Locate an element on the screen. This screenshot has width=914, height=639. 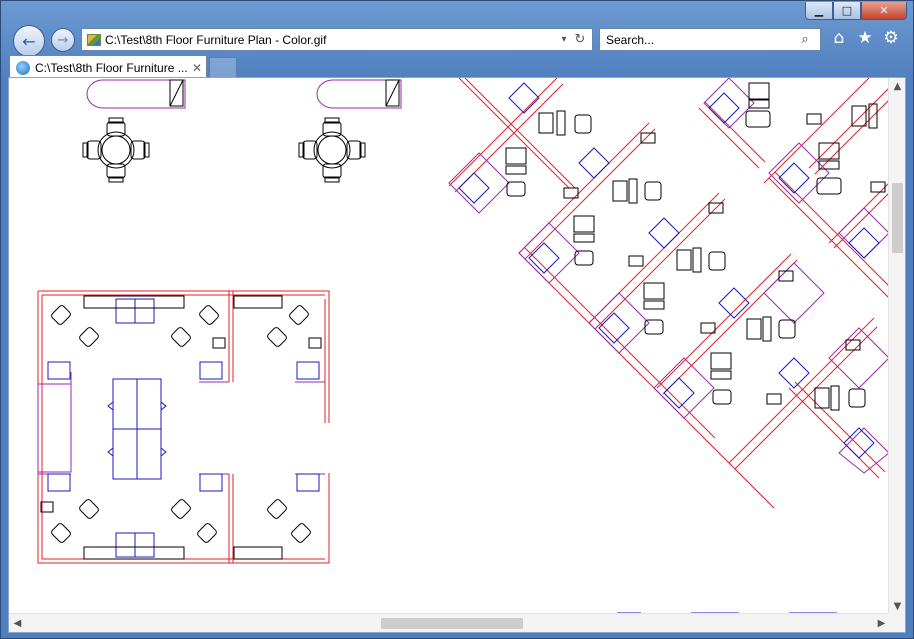
minimize-button: ▁ is located at coordinates (819, 11).